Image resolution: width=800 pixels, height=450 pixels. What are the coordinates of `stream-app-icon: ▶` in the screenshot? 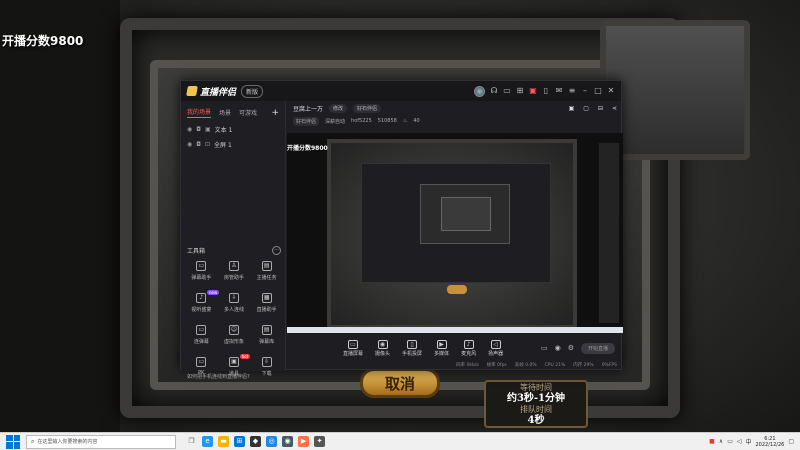 It's located at (303, 441).